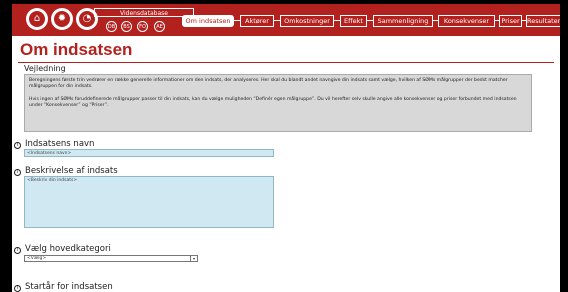  What do you see at coordinates (257, 21) in the screenshot?
I see `tab-aktoerer: Aktører` at bounding box center [257, 21].